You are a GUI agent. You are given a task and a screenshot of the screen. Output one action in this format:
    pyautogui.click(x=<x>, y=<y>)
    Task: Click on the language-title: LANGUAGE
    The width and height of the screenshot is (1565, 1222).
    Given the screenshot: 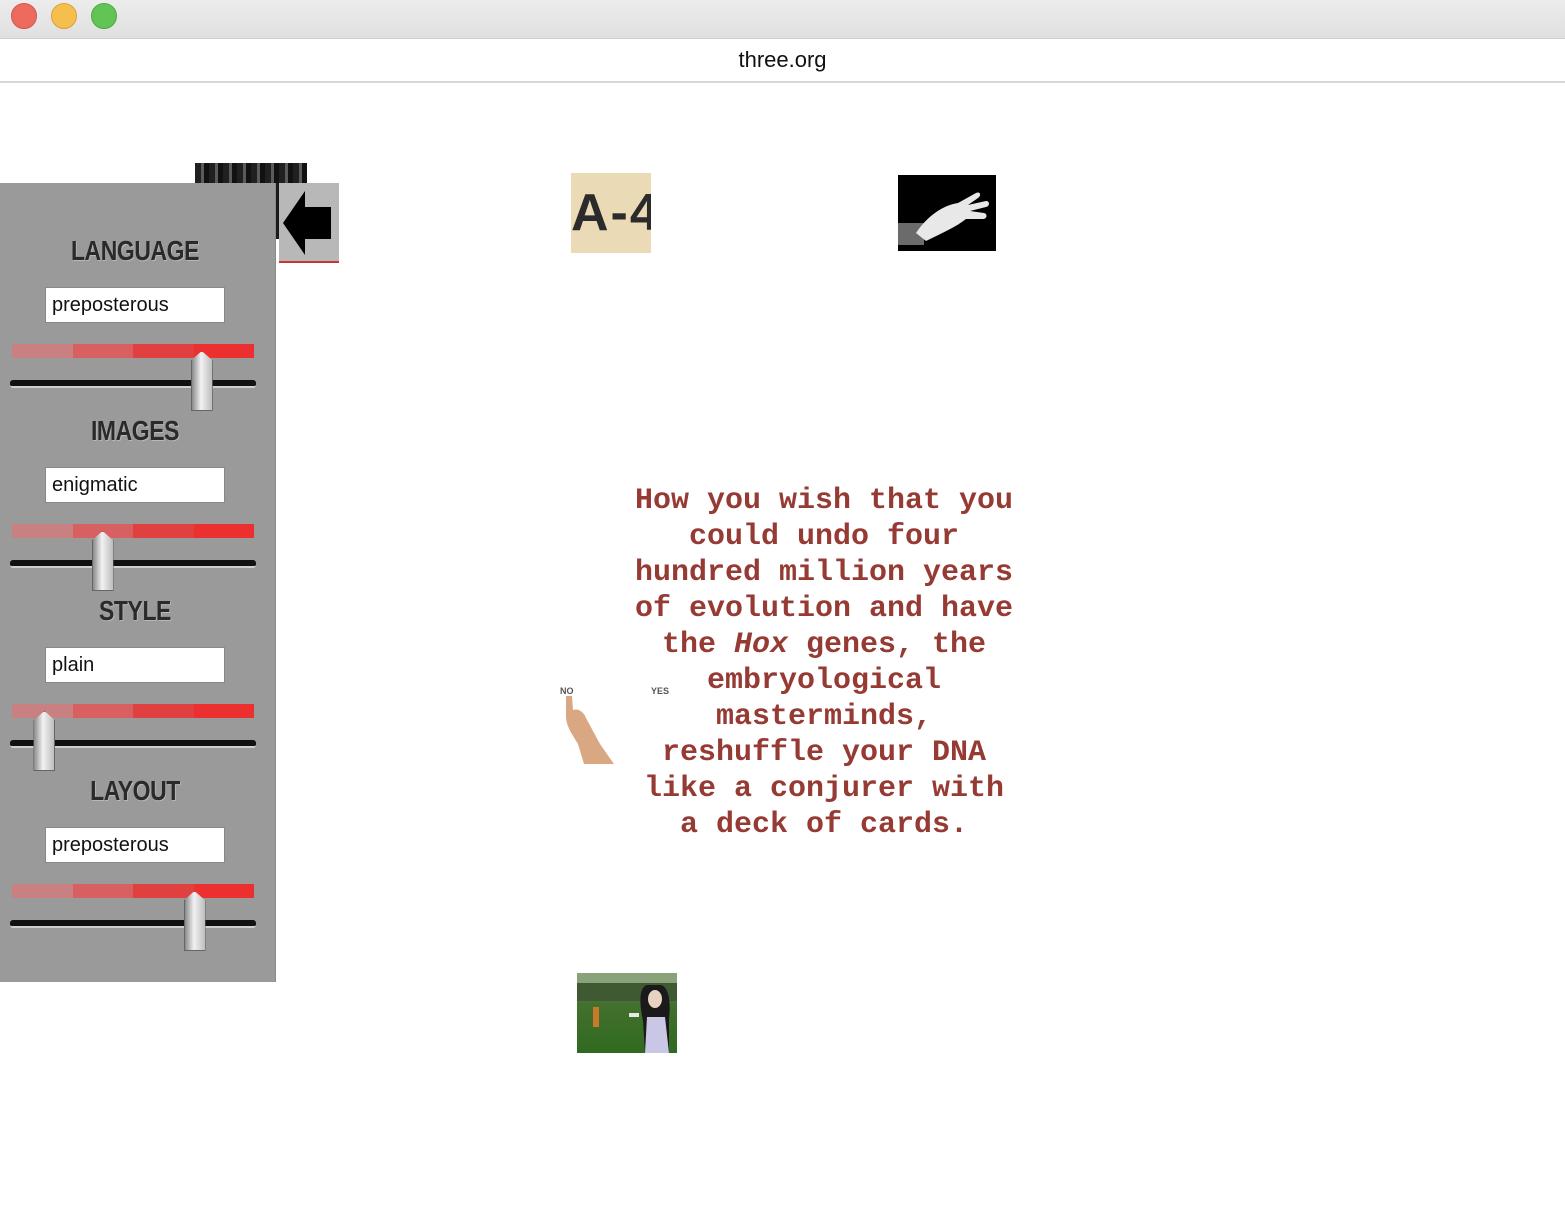 What is the action you would take?
    pyautogui.click(x=135, y=250)
    